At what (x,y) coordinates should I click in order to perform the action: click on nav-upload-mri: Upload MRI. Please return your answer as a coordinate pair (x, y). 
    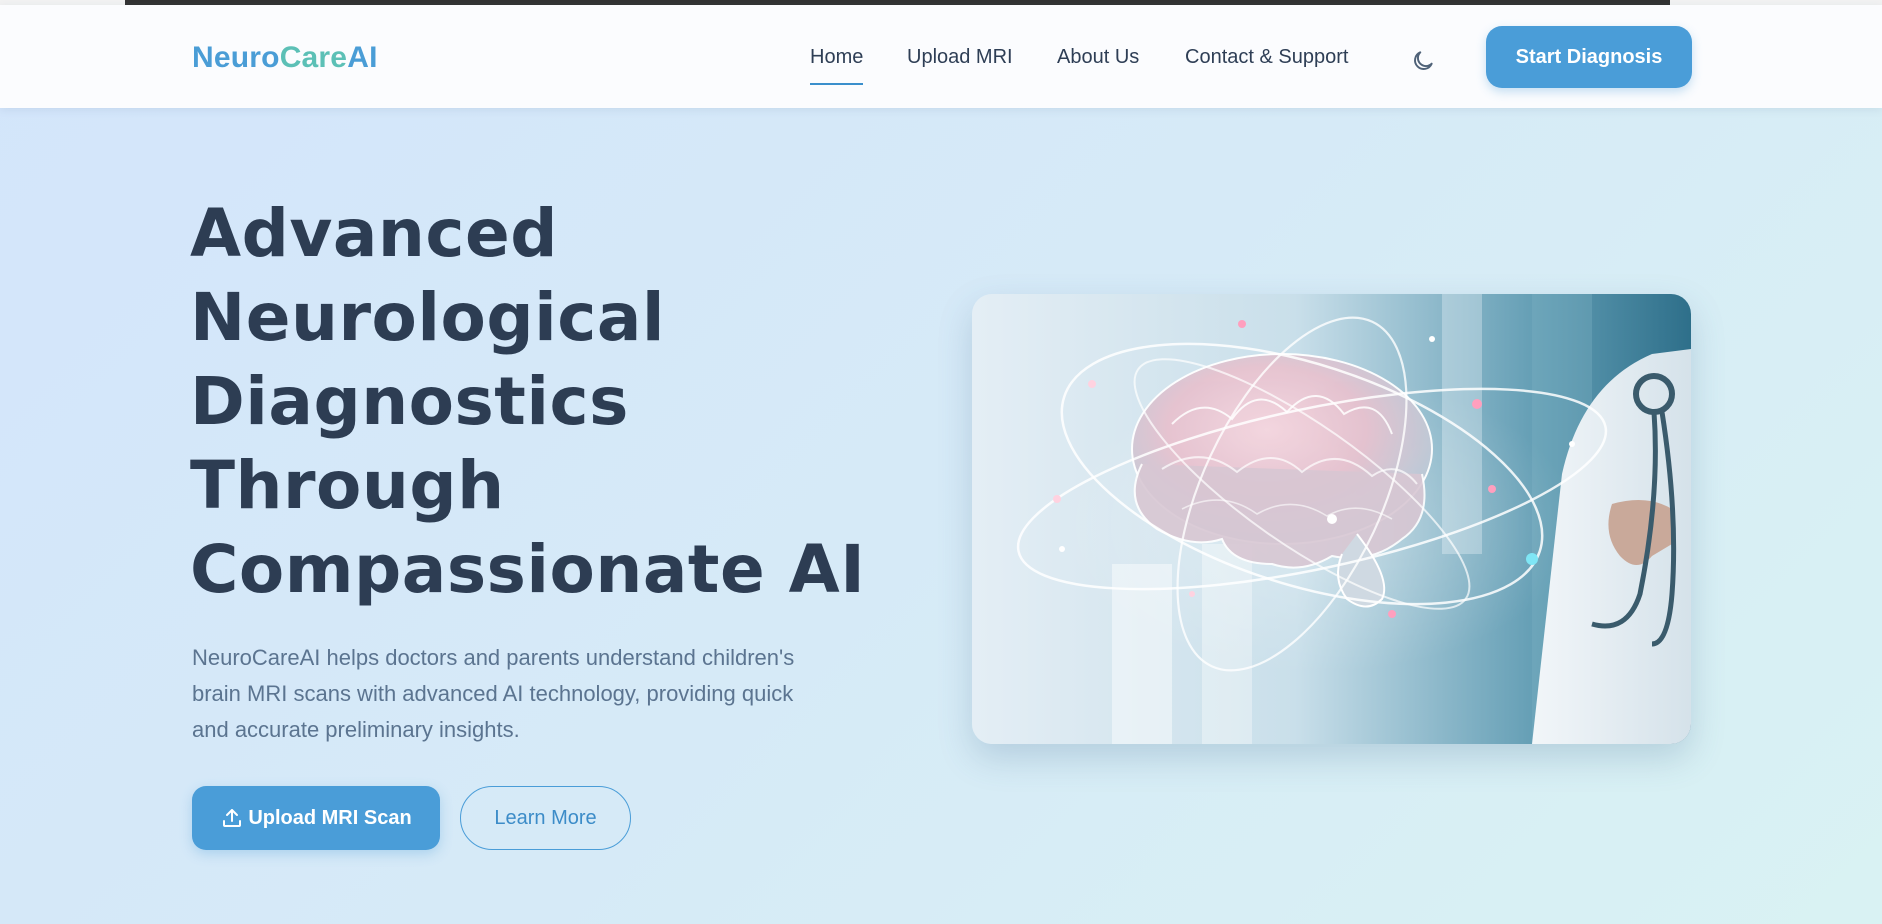
    Looking at the image, I should click on (960, 57).